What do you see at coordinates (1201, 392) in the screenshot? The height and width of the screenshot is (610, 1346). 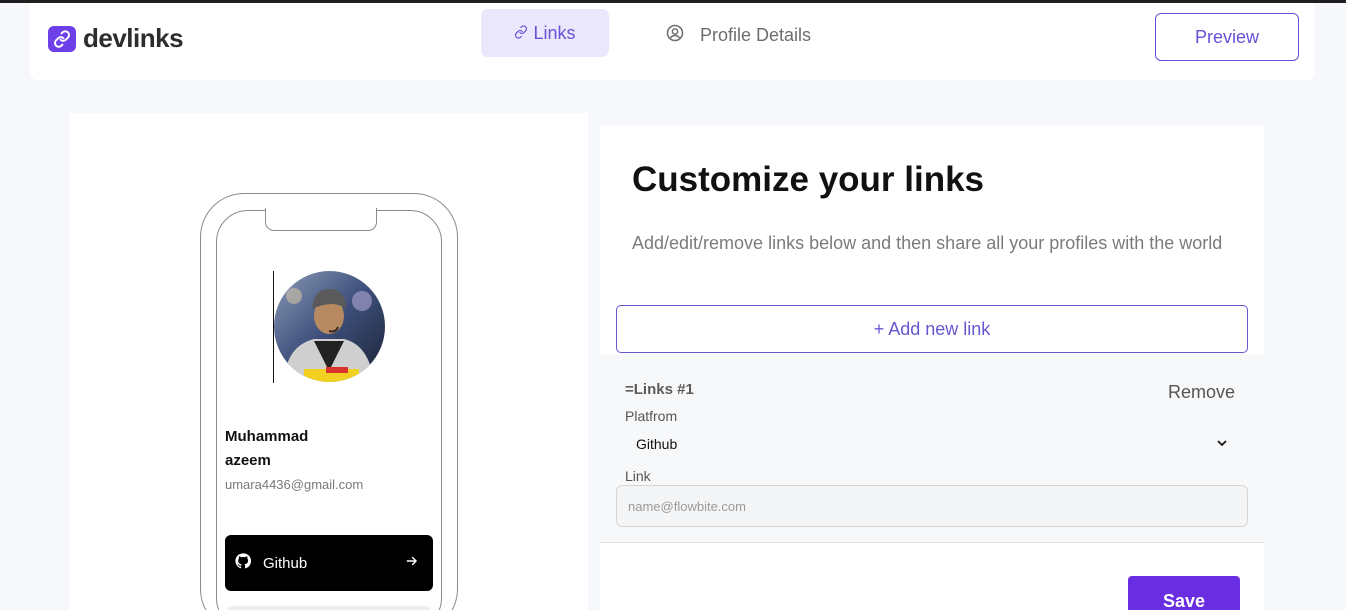 I see `remove-link-button: Remove` at bounding box center [1201, 392].